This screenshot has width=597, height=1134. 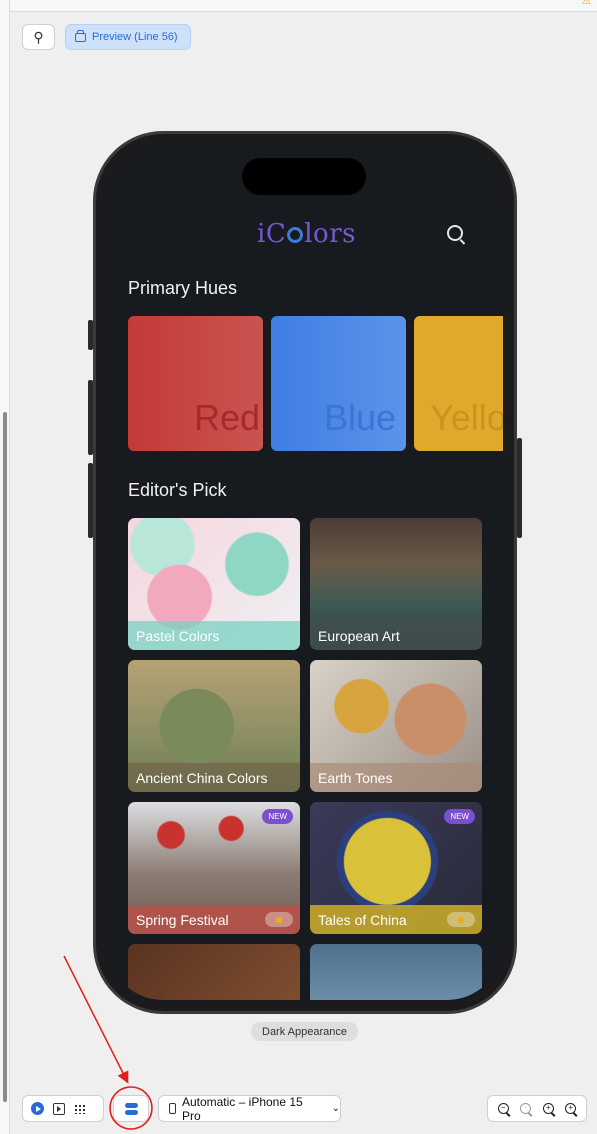 What do you see at coordinates (335, 1108) in the screenshot?
I see `chevron-down-icon: ⌄` at bounding box center [335, 1108].